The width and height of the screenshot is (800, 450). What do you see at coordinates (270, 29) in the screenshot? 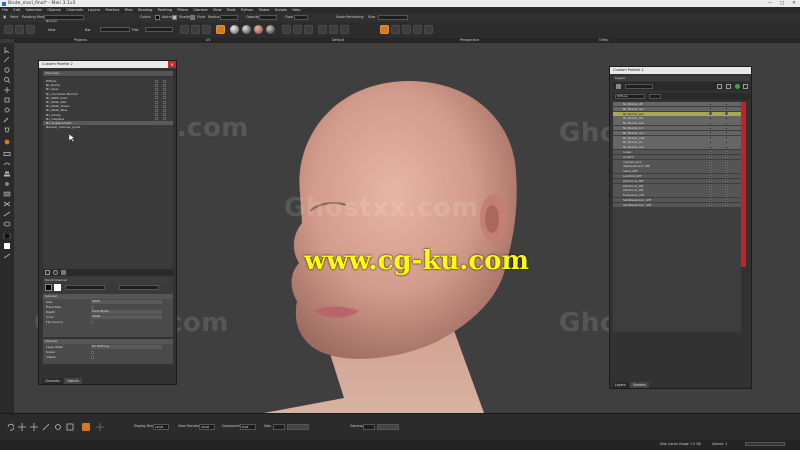
I see `shader-ball-dark-icon` at bounding box center [270, 29].